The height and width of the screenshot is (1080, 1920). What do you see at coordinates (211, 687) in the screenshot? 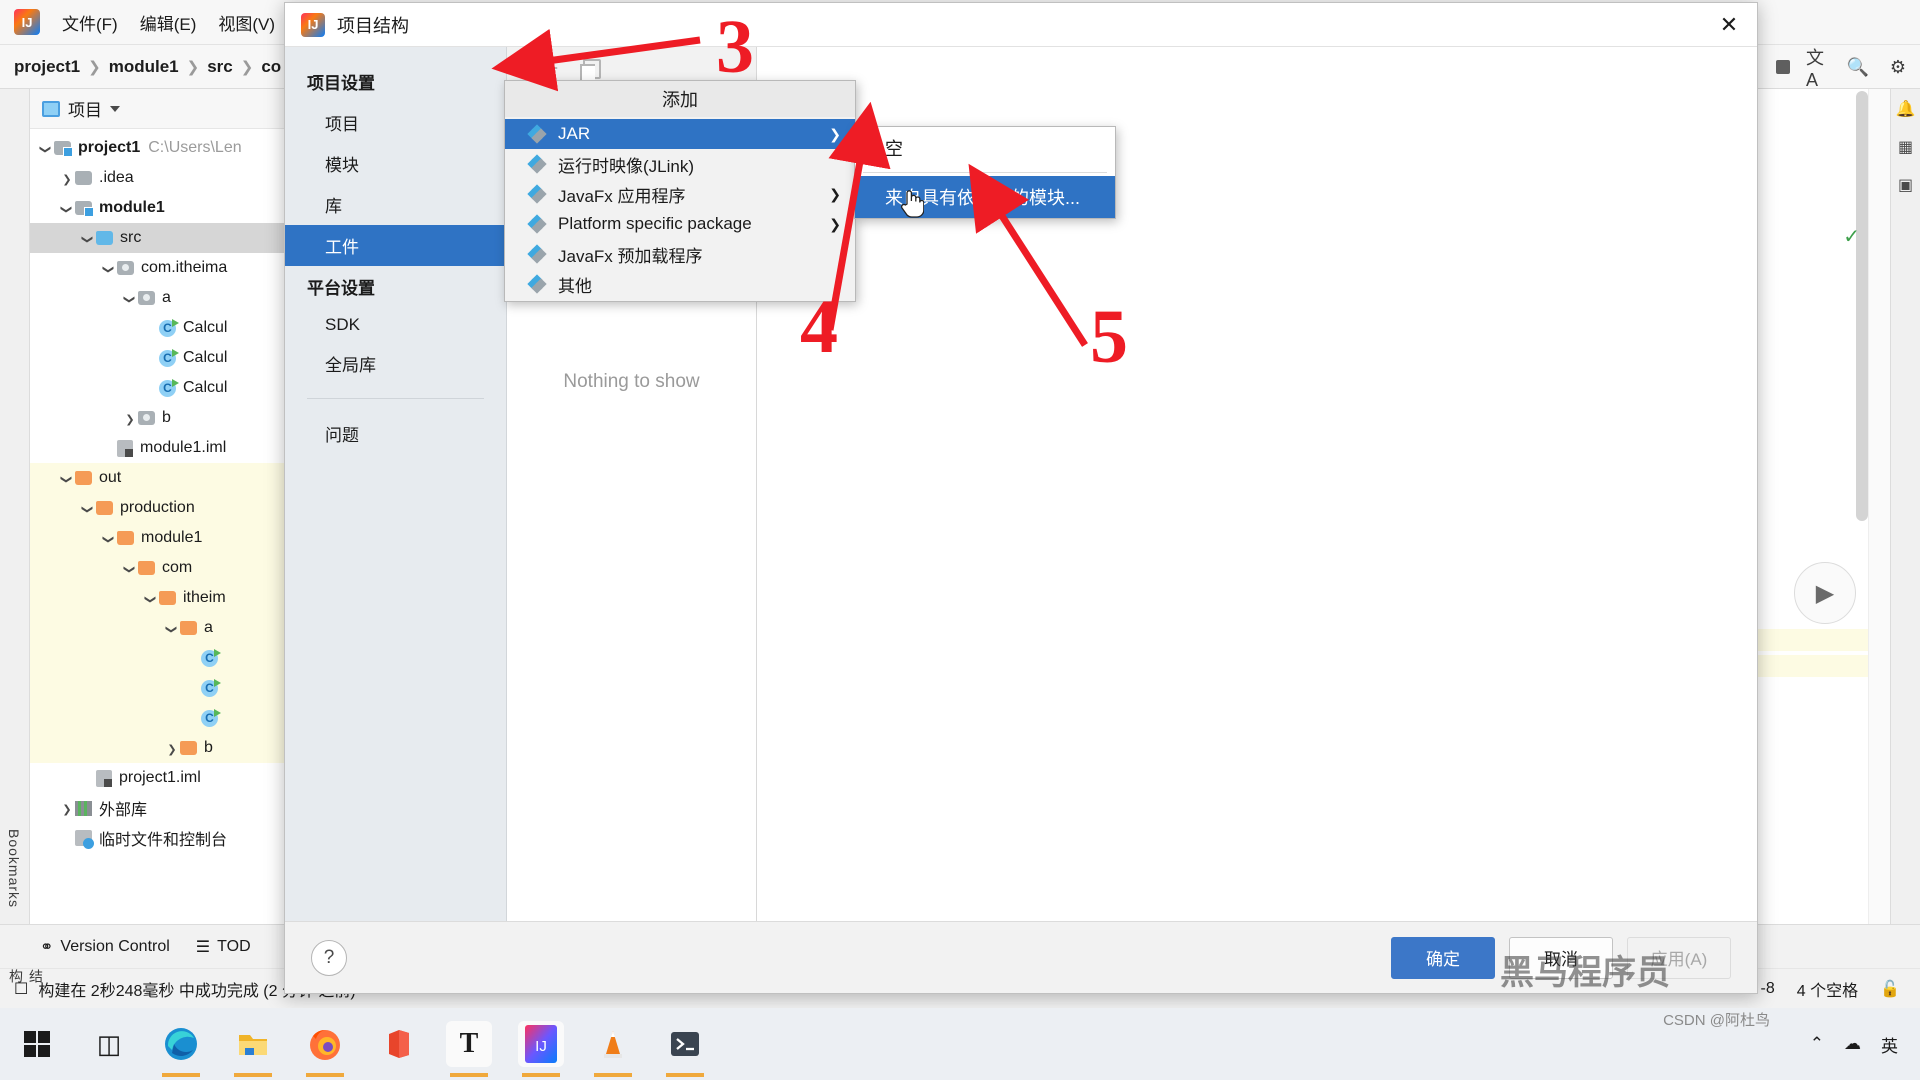
I see `java-class-icon: C` at bounding box center [211, 687].